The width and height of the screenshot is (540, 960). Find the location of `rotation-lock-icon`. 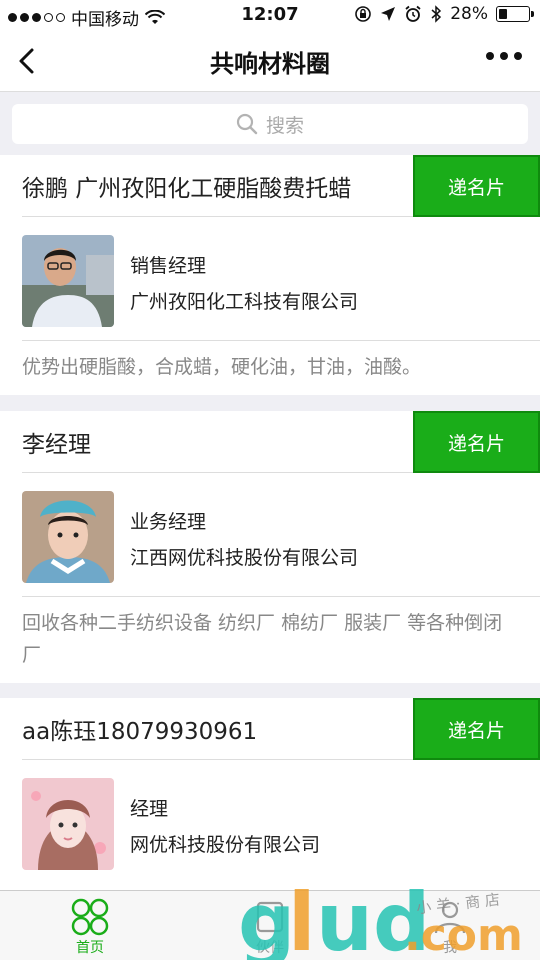

rotation-lock-icon is located at coordinates (363, 14).